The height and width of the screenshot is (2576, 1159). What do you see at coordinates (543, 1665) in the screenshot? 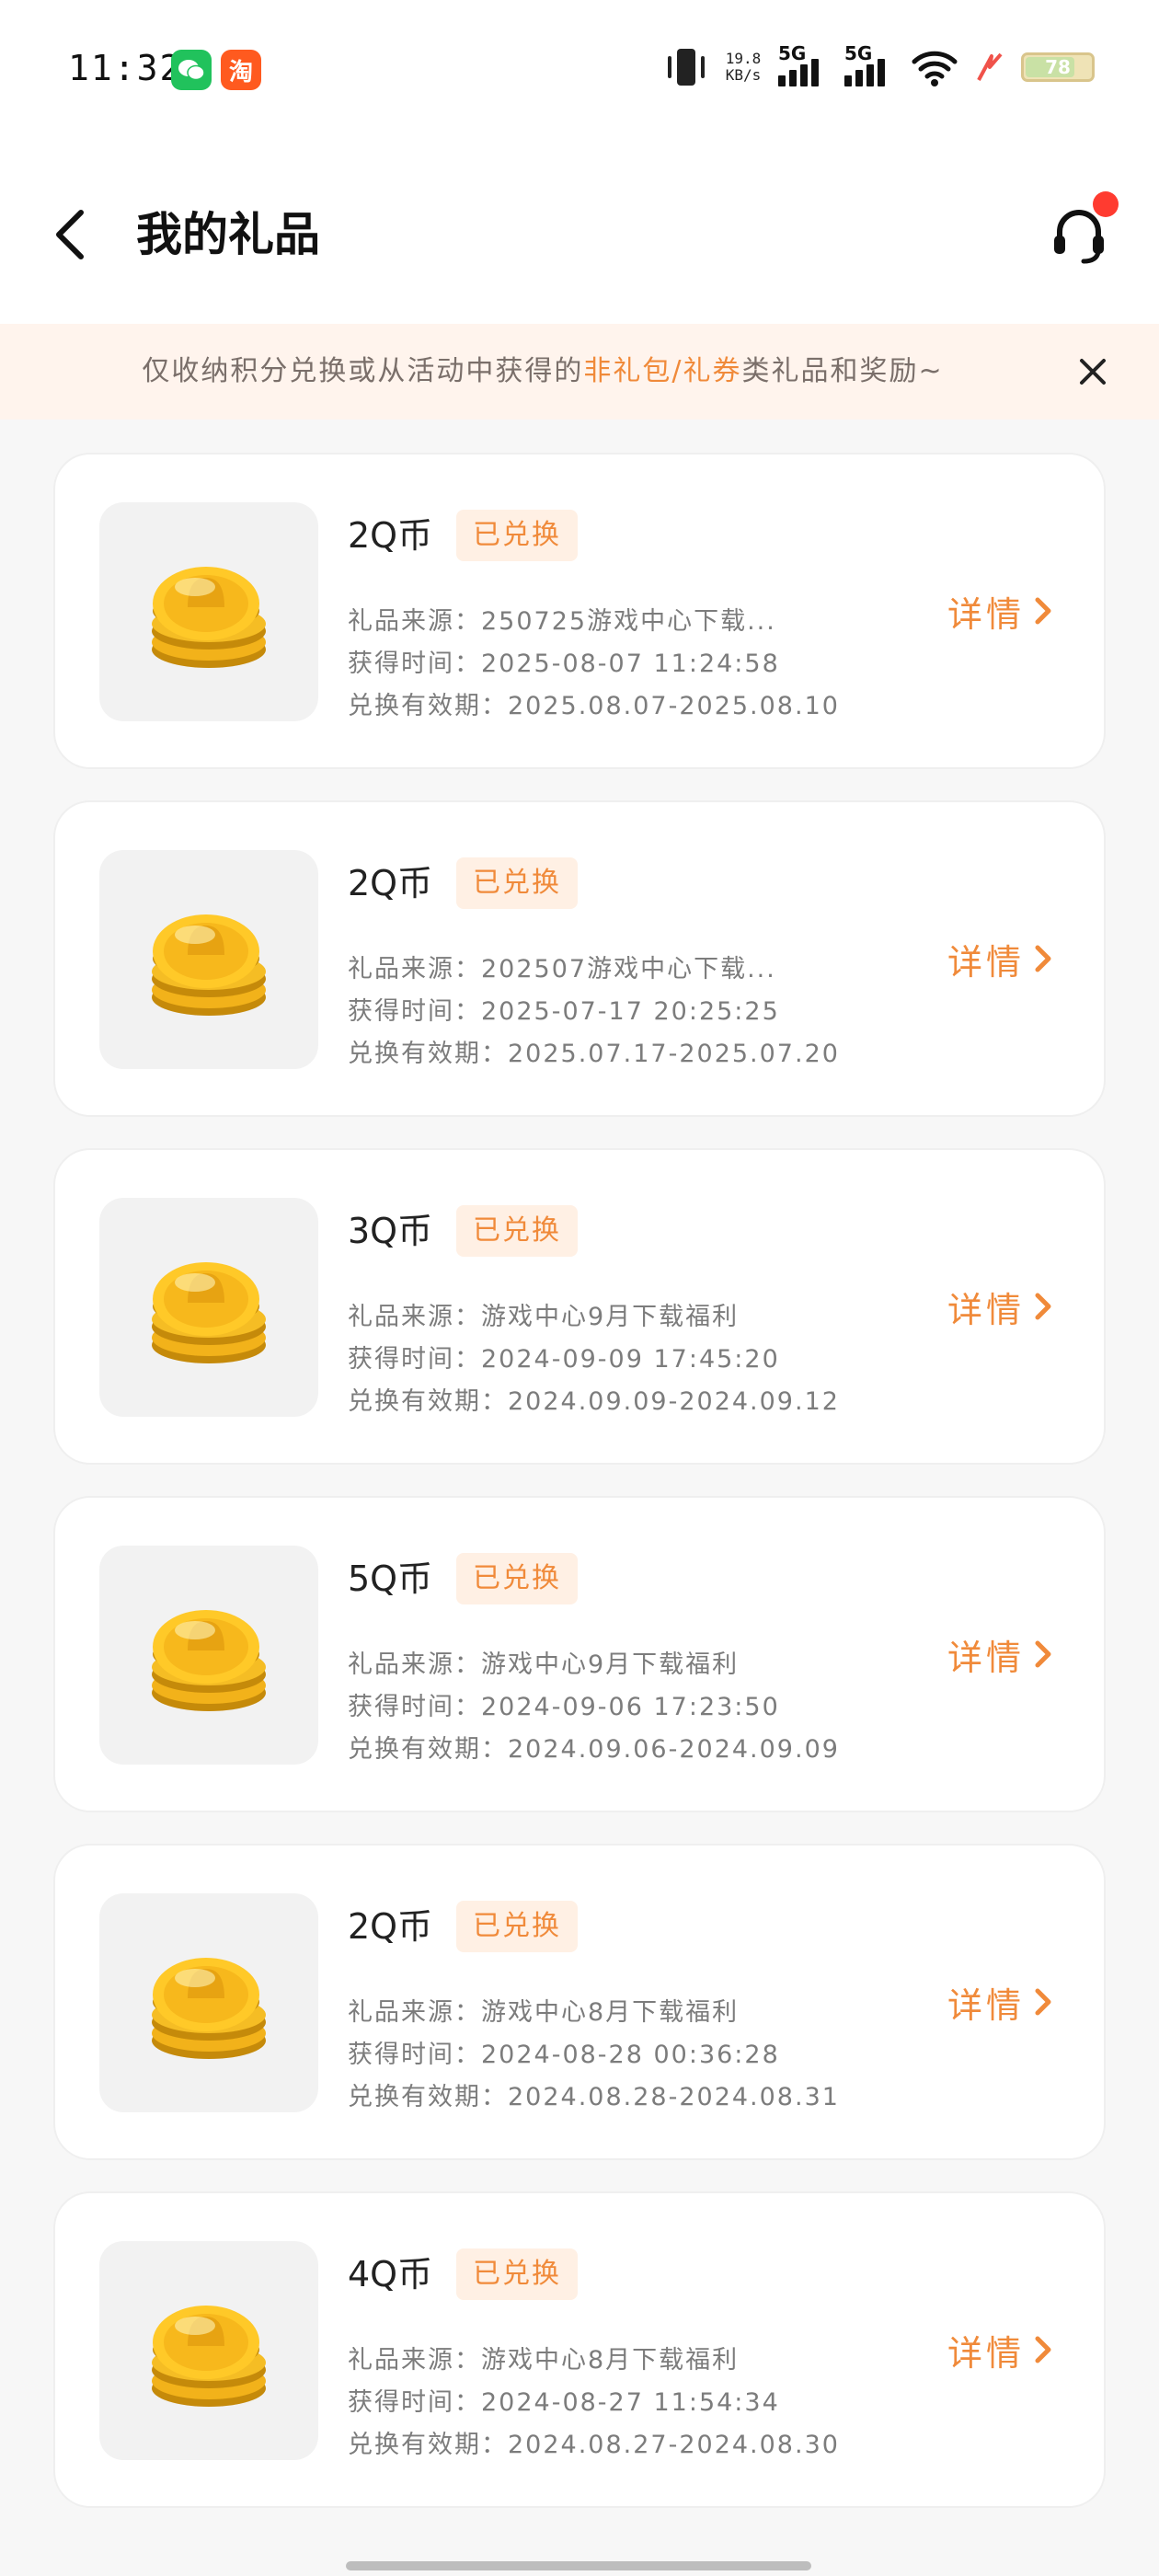
I see `gift-source: 礼品来源：游戏中心9月下载福利` at bounding box center [543, 1665].